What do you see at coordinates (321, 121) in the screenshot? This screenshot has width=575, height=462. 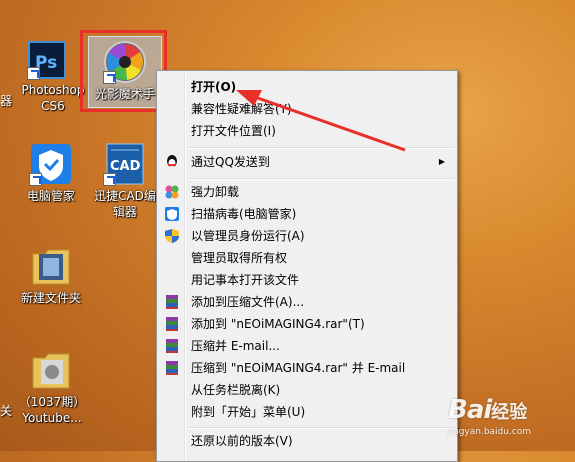 I see `annotation-arrow` at bounding box center [321, 121].